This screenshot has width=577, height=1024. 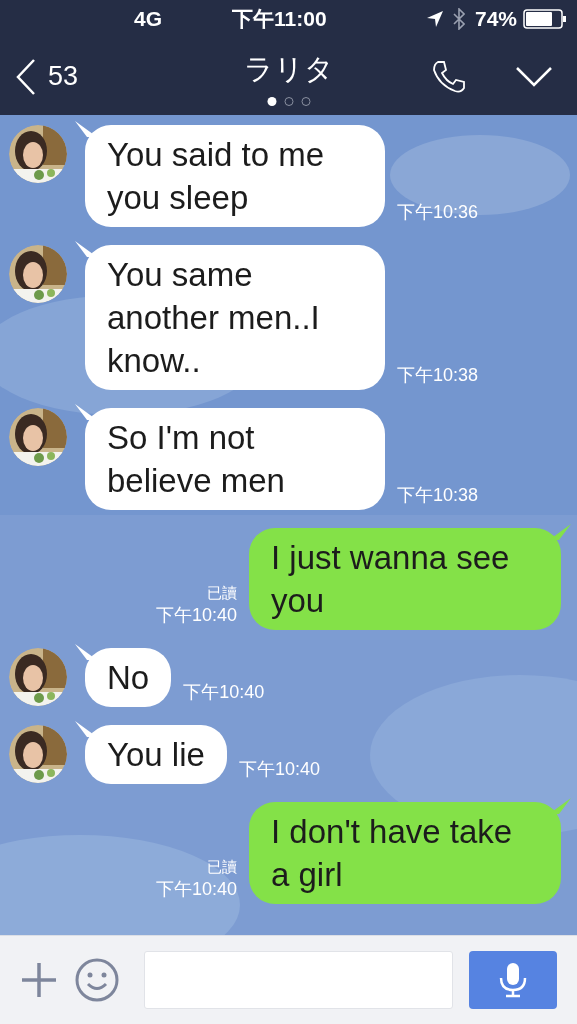 What do you see at coordinates (279, 19) in the screenshot?
I see `clock: 下午11:00` at bounding box center [279, 19].